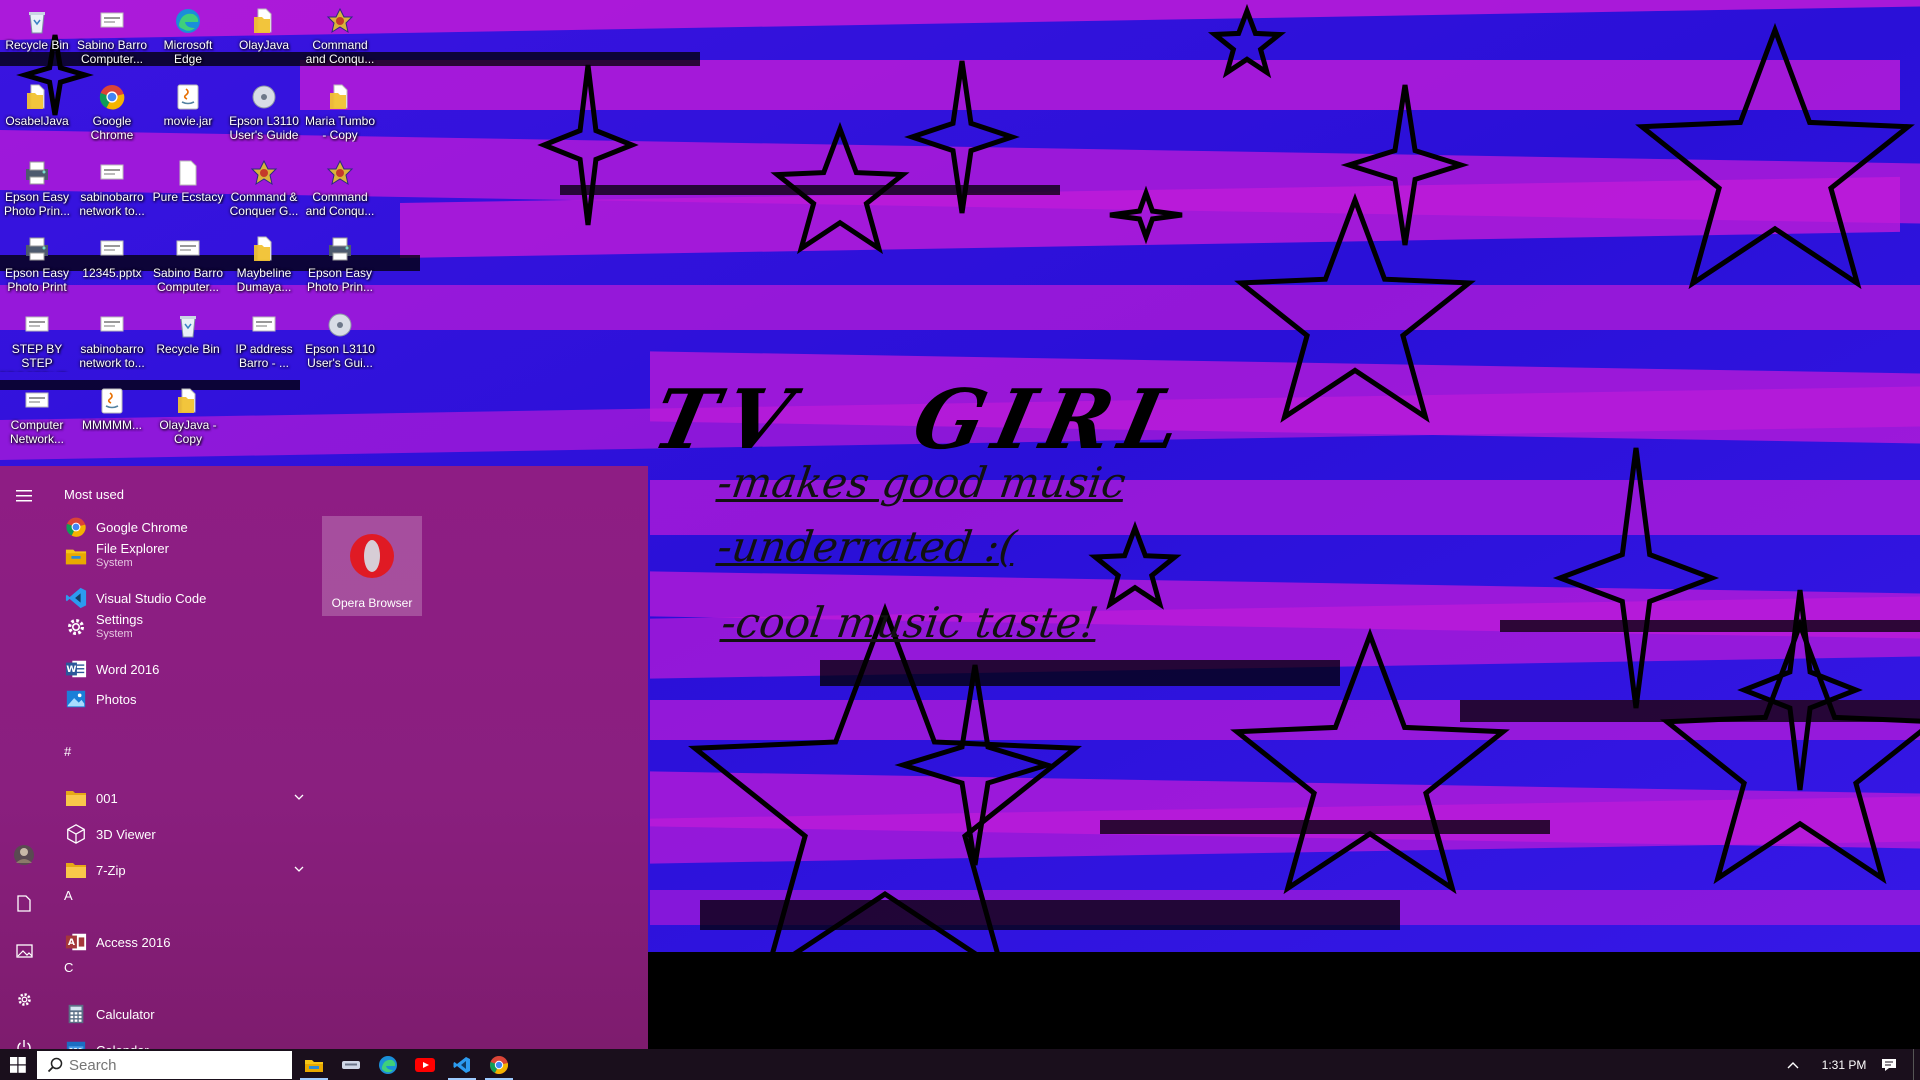  Describe the element at coordinates (372, 566) in the screenshot. I see `tile-opera-browser: Opera Browser` at that location.